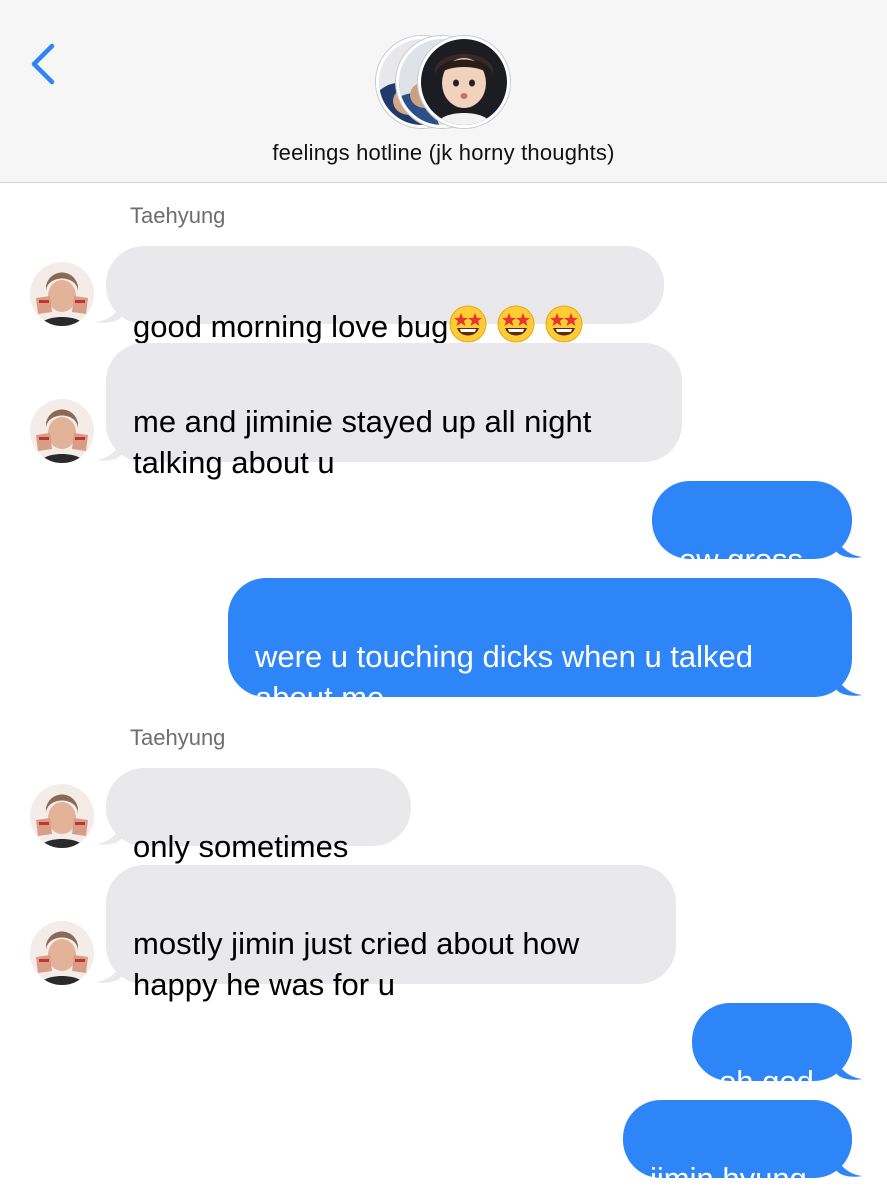  Describe the element at coordinates (241, 846) in the screenshot. I see `message-text: only sometimes` at that location.